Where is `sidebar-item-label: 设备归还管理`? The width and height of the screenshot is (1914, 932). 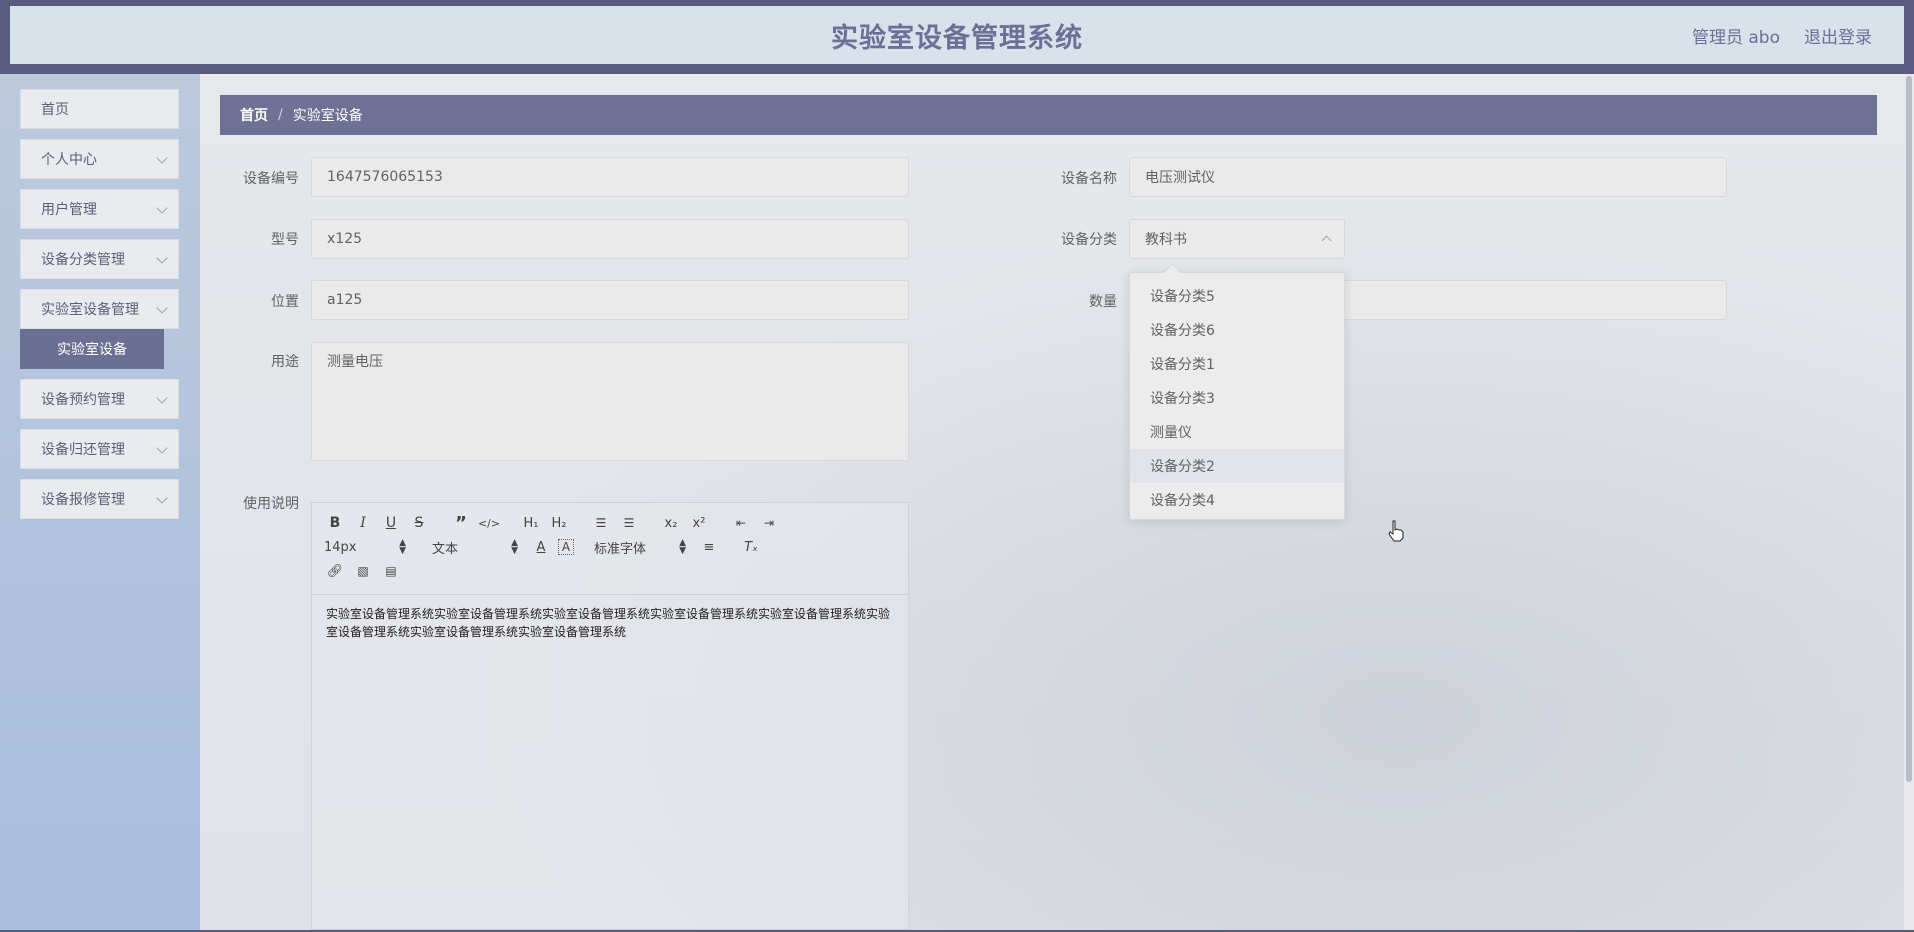 sidebar-item-label: 设备归还管理 is located at coordinates (83, 450).